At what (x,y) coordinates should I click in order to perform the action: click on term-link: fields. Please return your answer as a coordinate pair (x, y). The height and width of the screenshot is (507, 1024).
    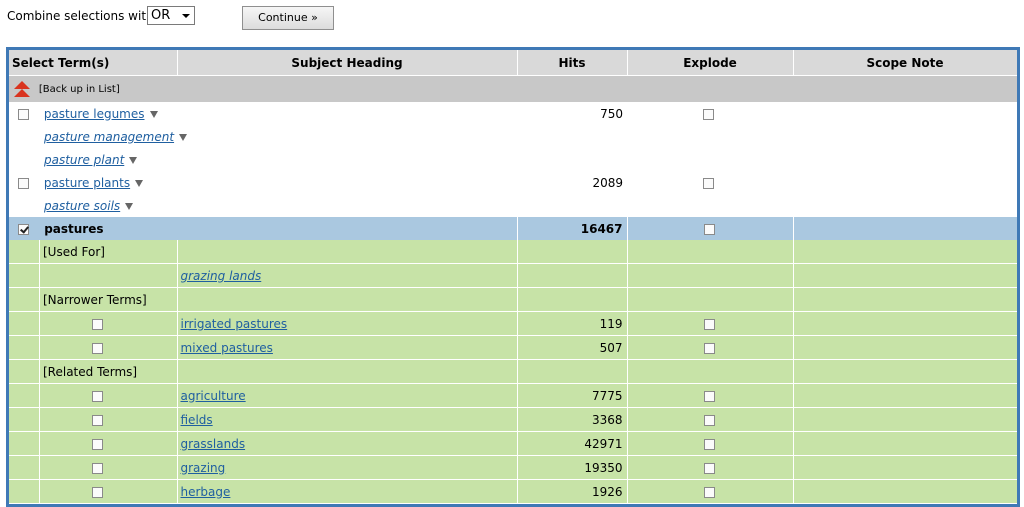
    Looking at the image, I should click on (195, 420).